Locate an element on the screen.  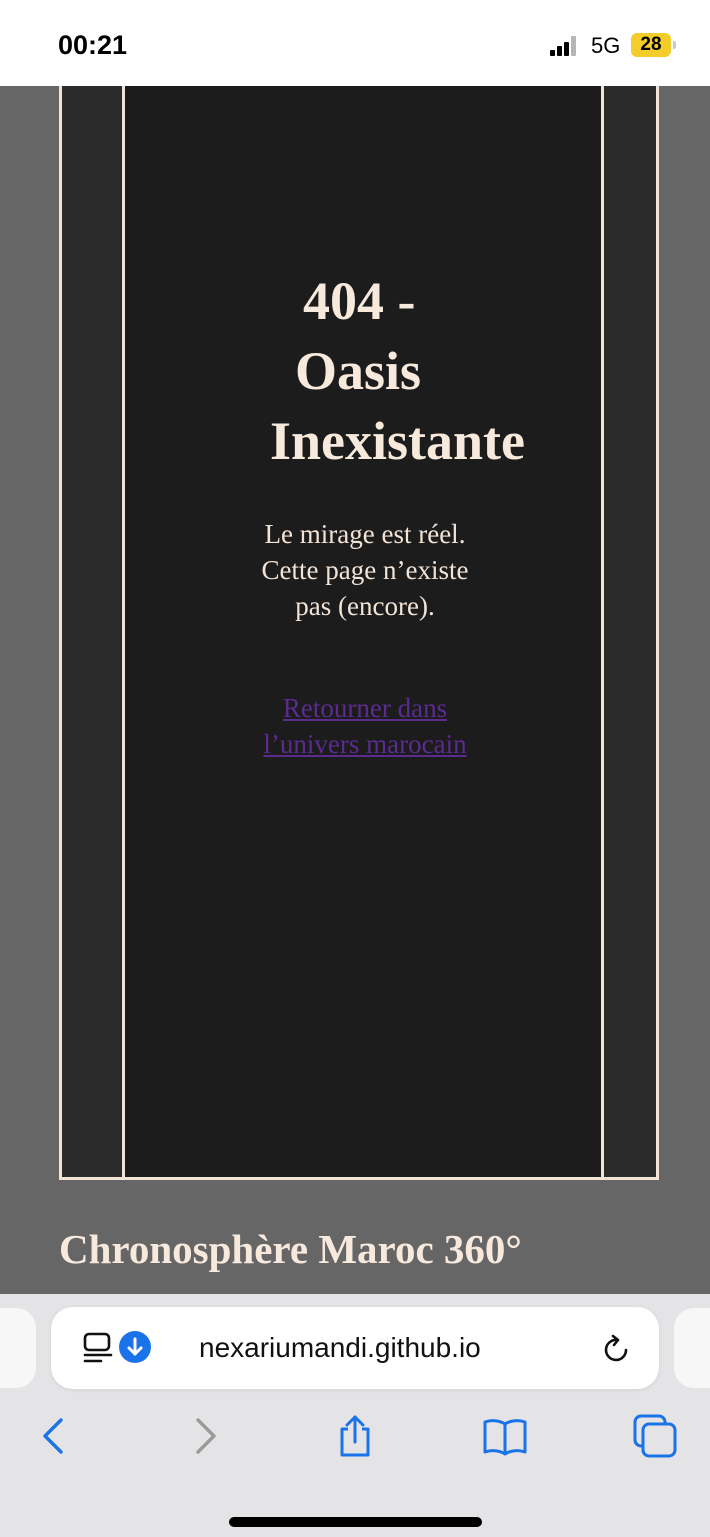
error-title-line: 404 - is located at coordinates (359, 301).